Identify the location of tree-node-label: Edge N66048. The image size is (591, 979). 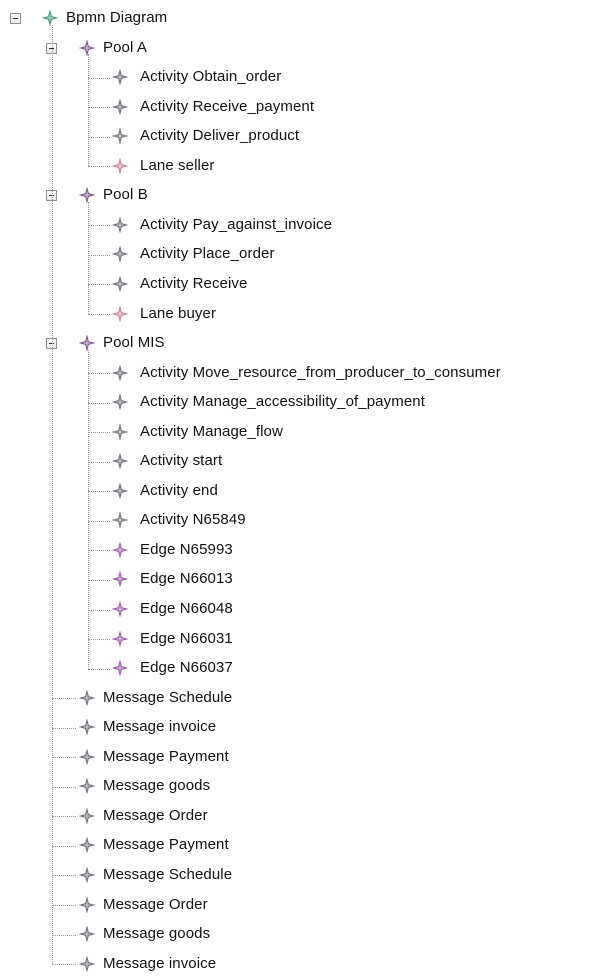
(186, 608).